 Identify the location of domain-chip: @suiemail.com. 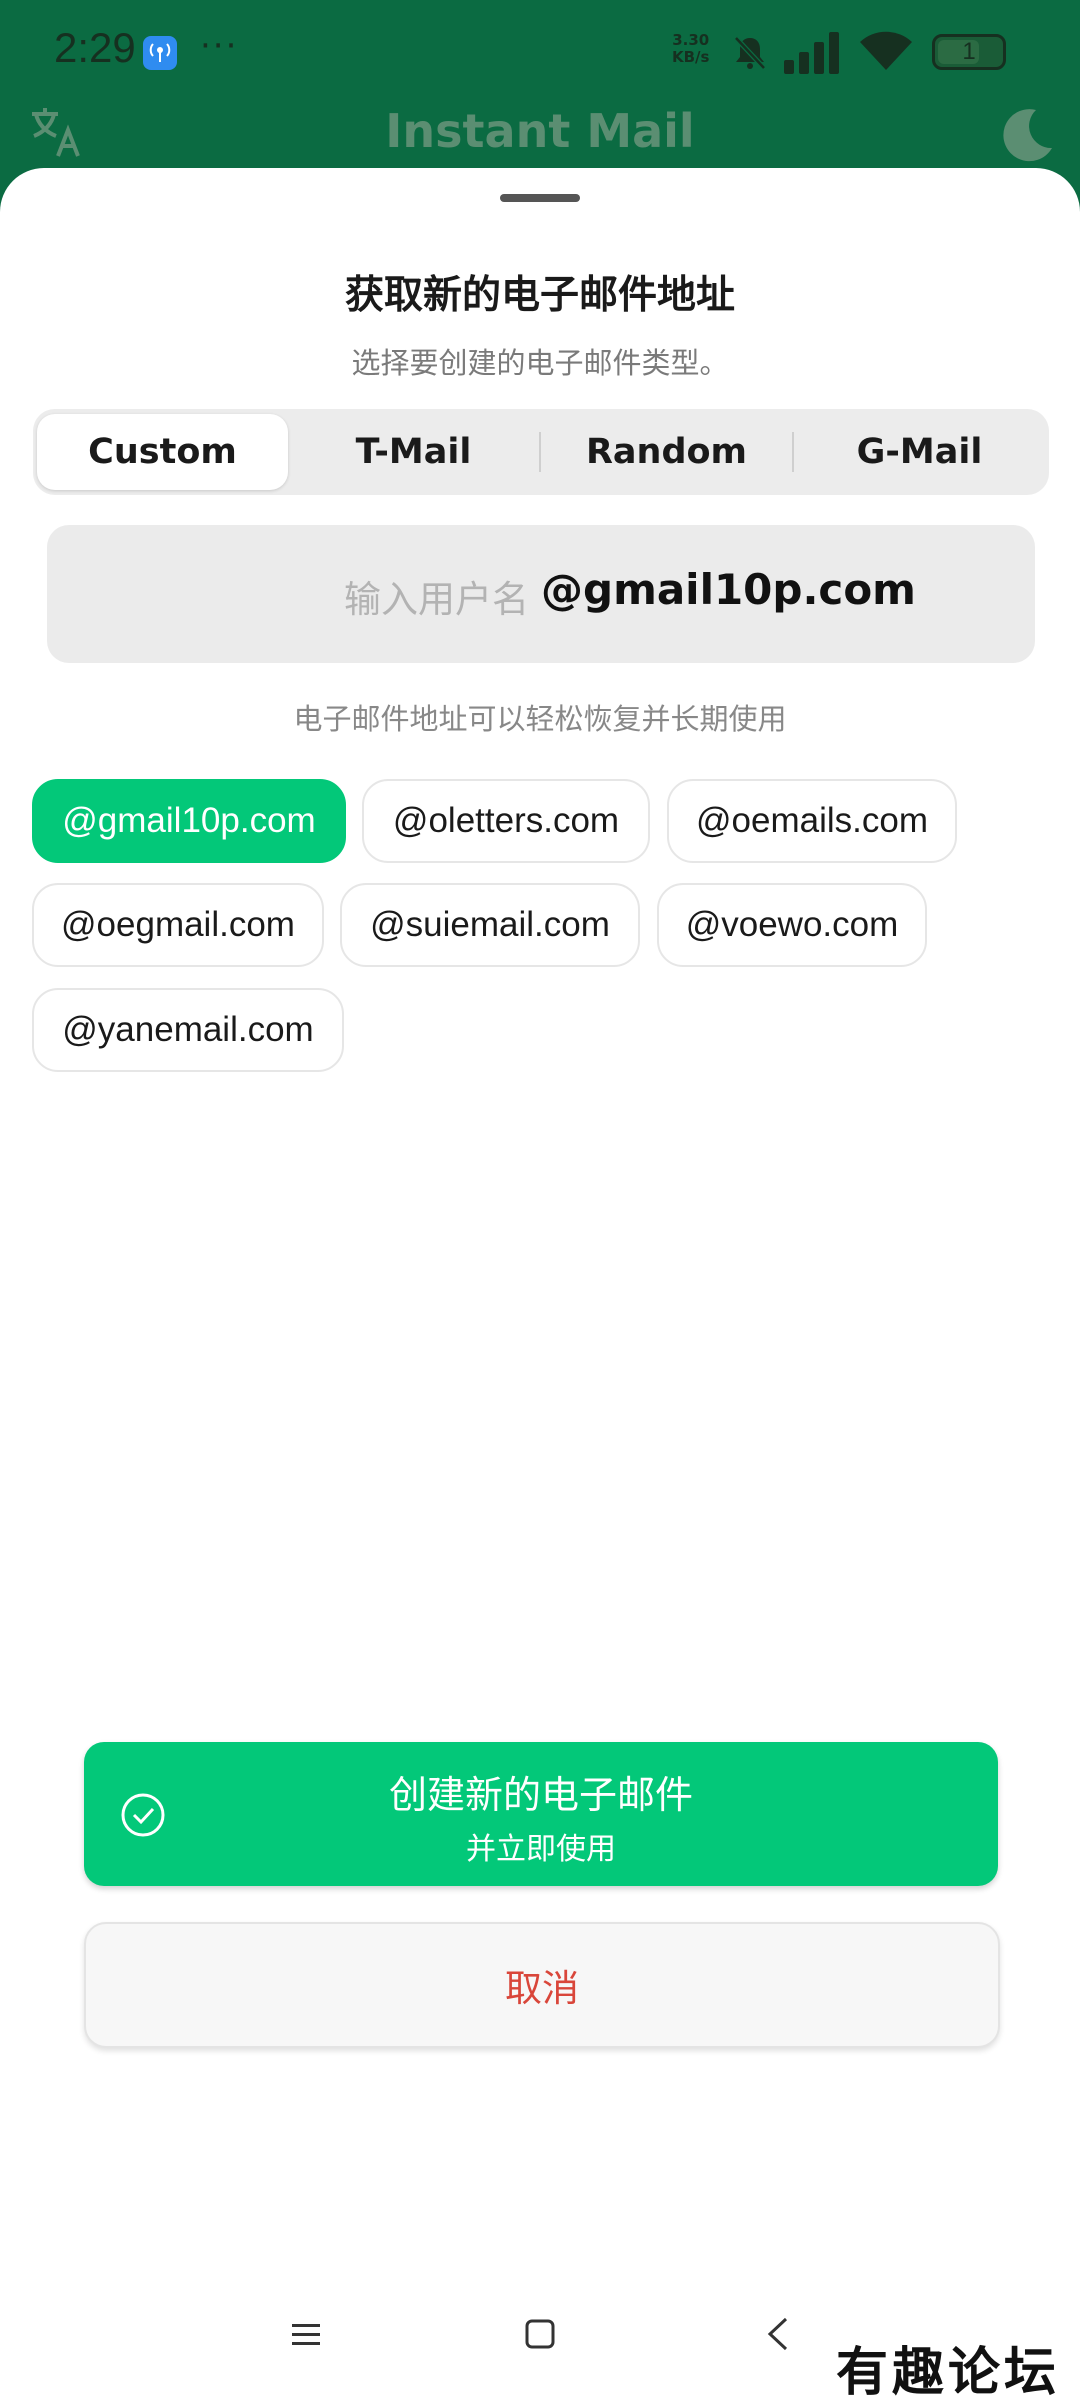
(490, 925).